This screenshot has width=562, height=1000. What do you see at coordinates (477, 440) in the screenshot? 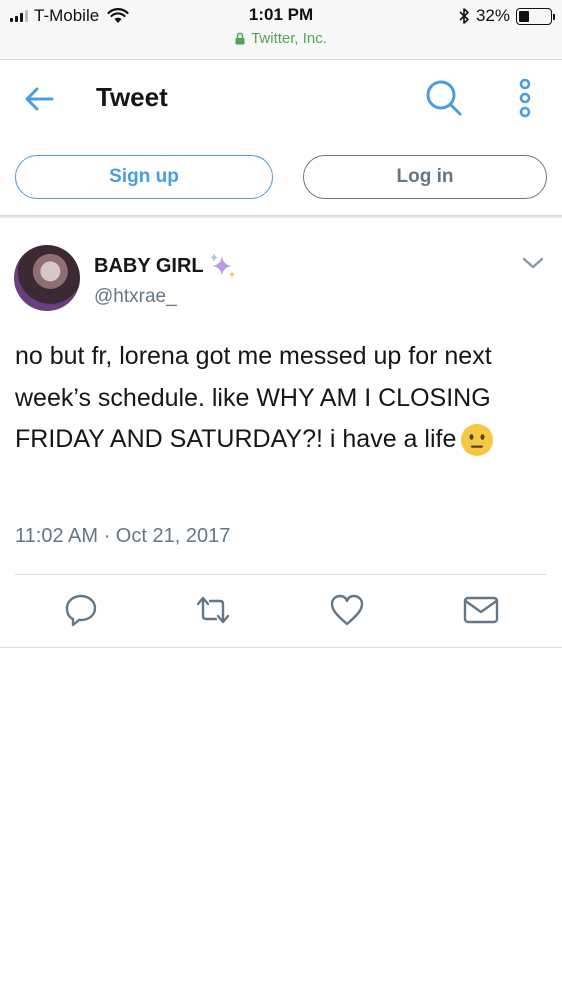
I see `neutral-face-emoji-icon` at bounding box center [477, 440].